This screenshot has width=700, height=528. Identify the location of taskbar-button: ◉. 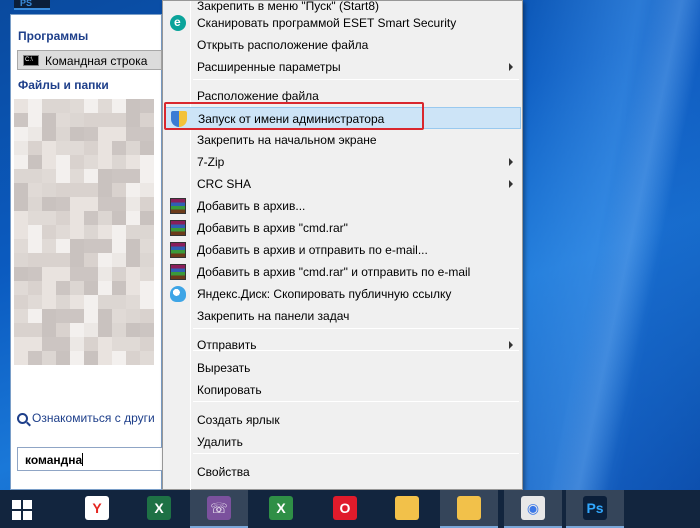
(533, 509).